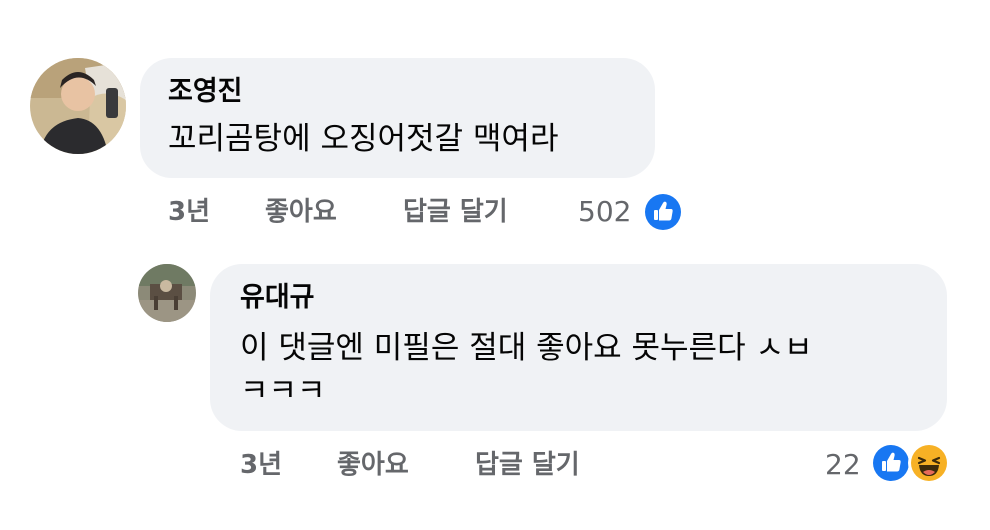 The image size is (990, 530). Describe the element at coordinates (526, 348) in the screenshot. I see `reply-text-line: 이 댓글엔 미필은 절대 좋아요 못누른다 ㅅㅂ` at that location.